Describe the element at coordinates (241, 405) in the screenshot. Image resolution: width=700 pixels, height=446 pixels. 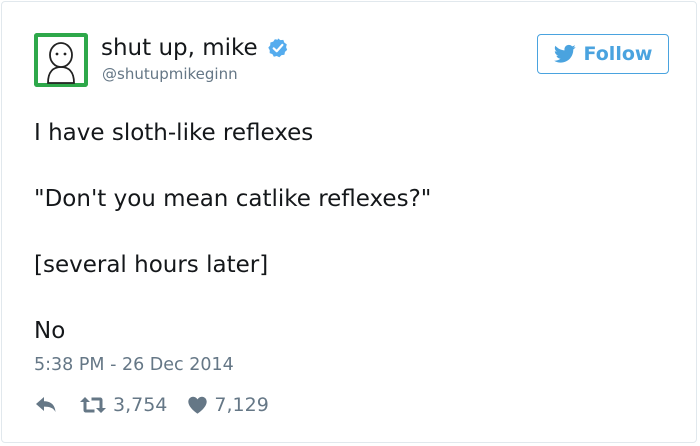
I see `like-count: 7,129` at that location.